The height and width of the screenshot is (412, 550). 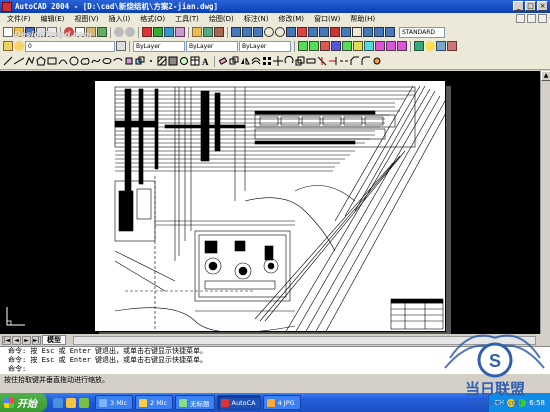 What do you see at coordinates (114, 402) in the screenshot?
I see `taskbar-button: 3 Mic` at bounding box center [114, 402].